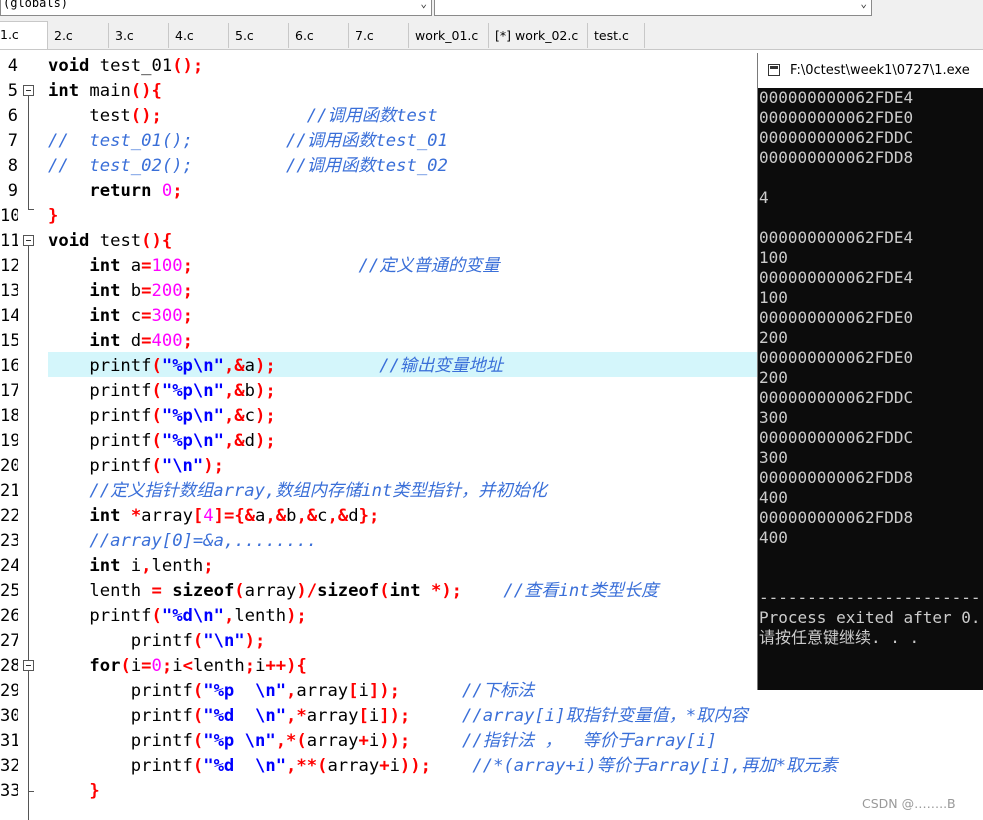 This screenshot has height=820, width=983. What do you see at coordinates (9, 34) in the screenshot?
I see `tab-label: 1.c` at bounding box center [9, 34].